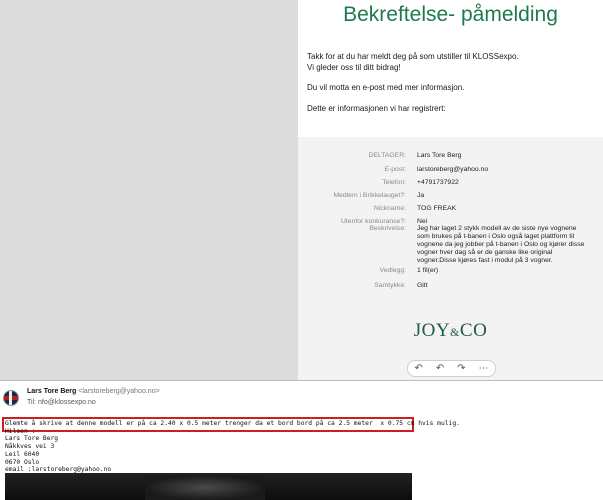  What do you see at coordinates (450, 14) in the screenshot?
I see `page-title: Bekreftelse- påmelding` at bounding box center [450, 14].